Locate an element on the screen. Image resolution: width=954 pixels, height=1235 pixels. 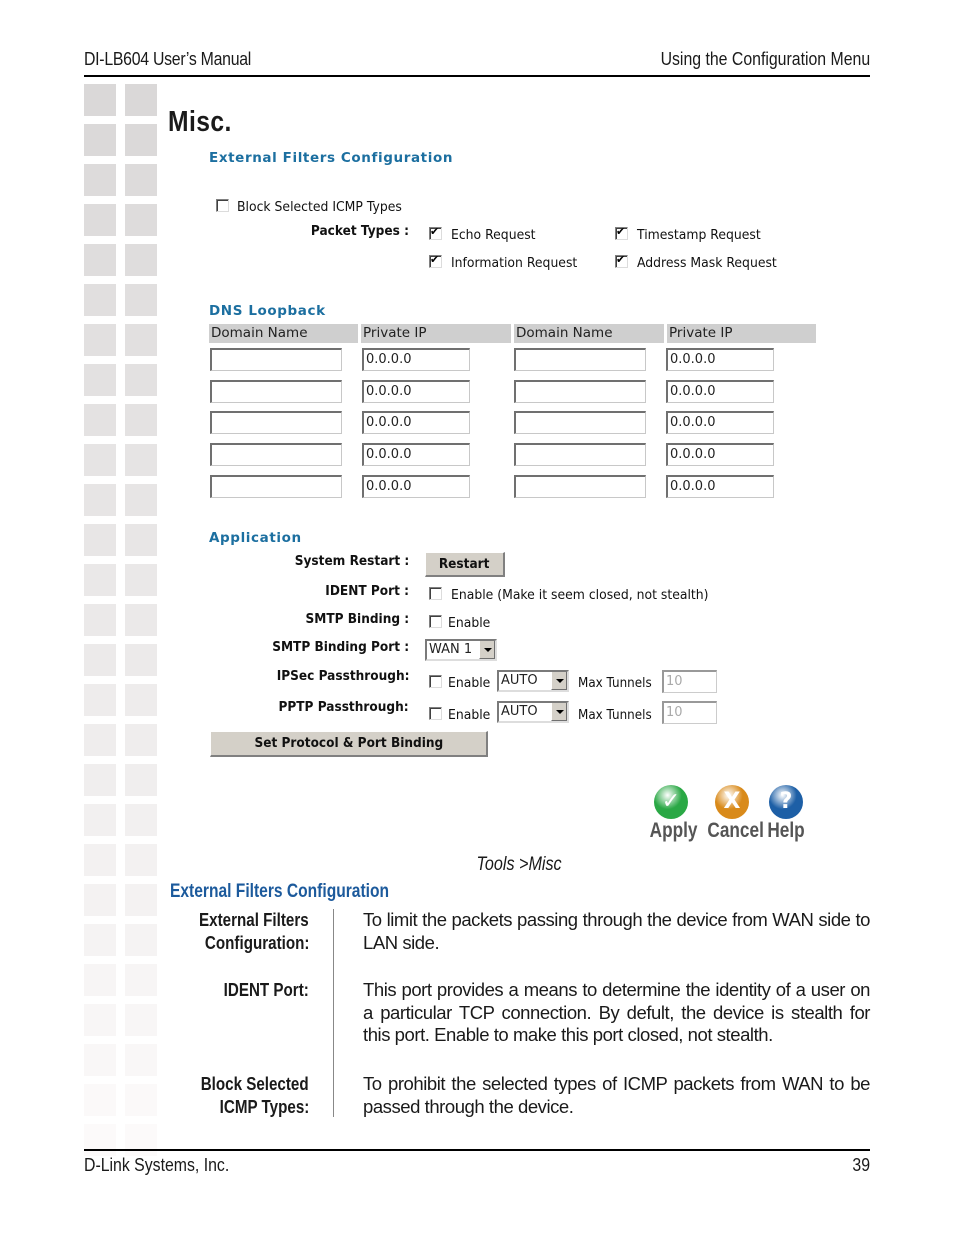
set-binding-button-label: Set Protocol & Port Binding is located at coordinates (348, 743).